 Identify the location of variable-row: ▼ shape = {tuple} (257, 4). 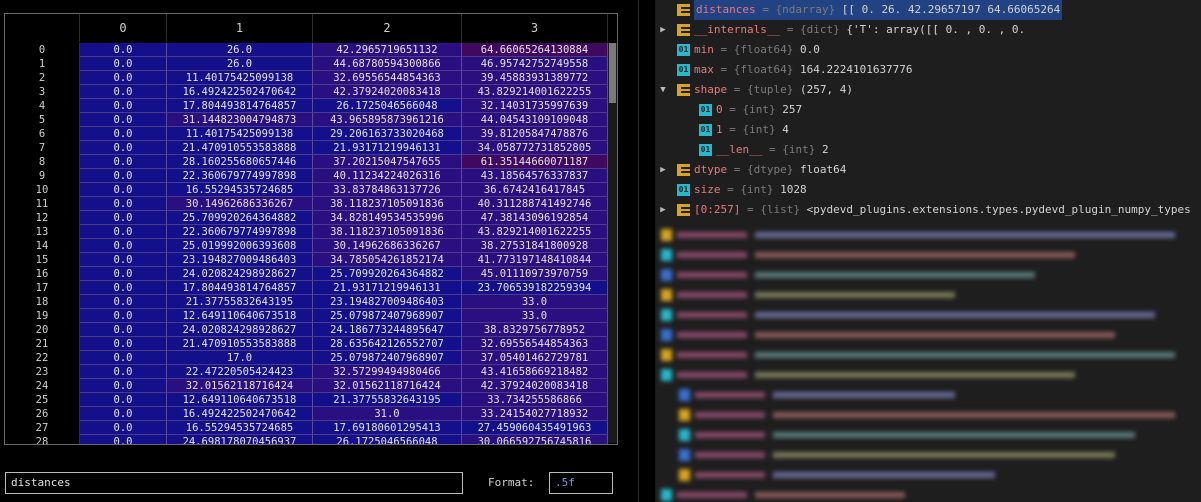
(928, 90).